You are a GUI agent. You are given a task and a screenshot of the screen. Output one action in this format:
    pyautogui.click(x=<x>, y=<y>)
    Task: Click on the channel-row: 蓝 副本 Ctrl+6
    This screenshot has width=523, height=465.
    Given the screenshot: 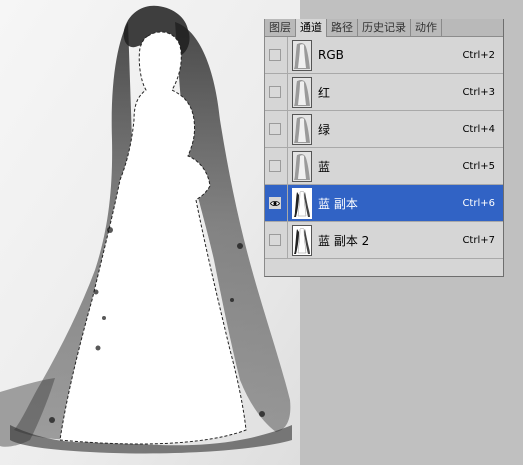 What is the action you would take?
    pyautogui.click(x=384, y=203)
    